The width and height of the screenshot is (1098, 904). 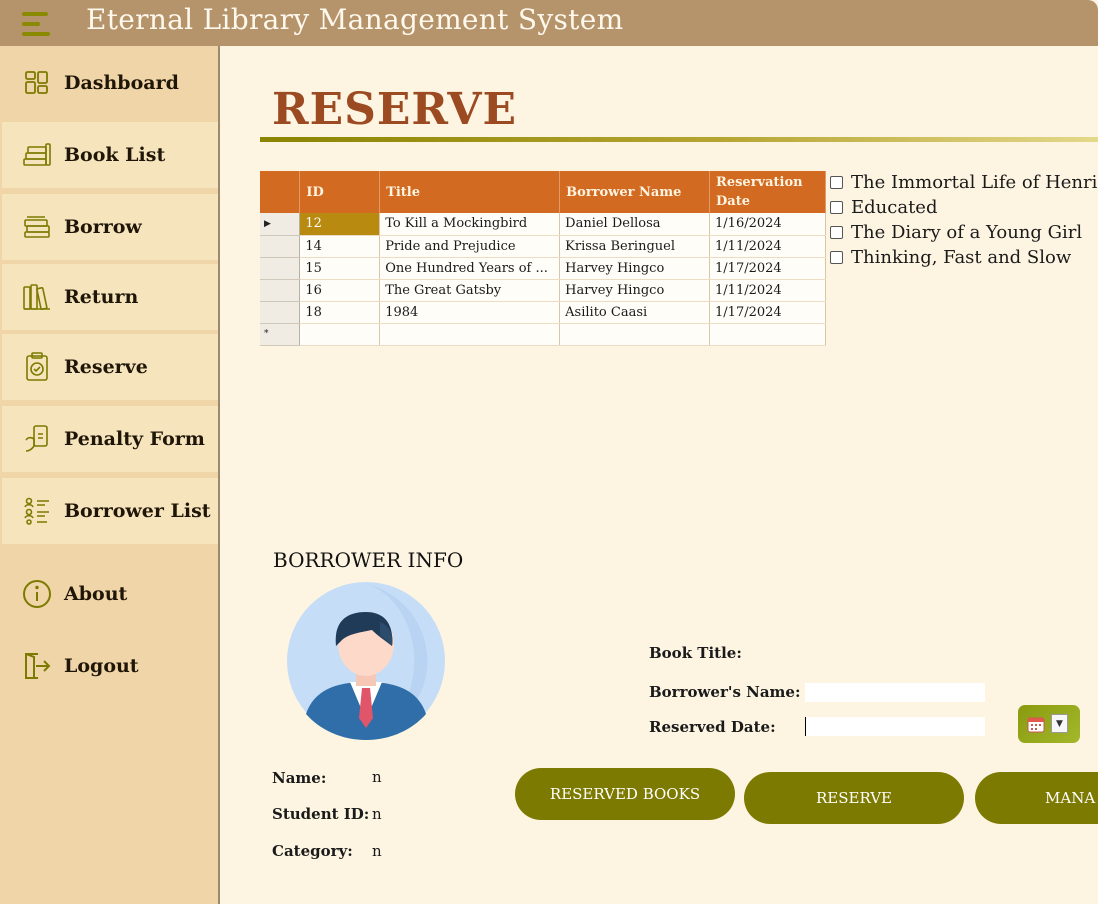 What do you see at coordinates (767, 192) in the screenshot?
I see `column-header-reservation-date: Reservation Date` at bounding box center [767, 192].